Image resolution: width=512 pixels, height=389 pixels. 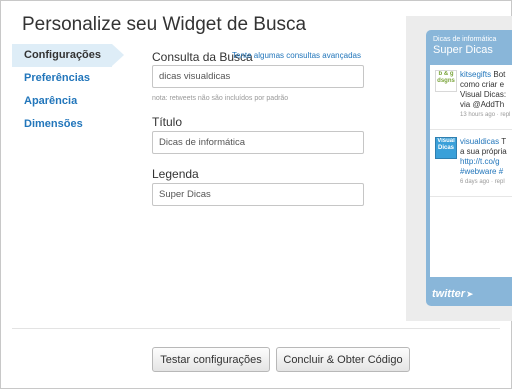 I want to click on page-title: Personalize seu Widget de Busca, so click(x=164, y=24).